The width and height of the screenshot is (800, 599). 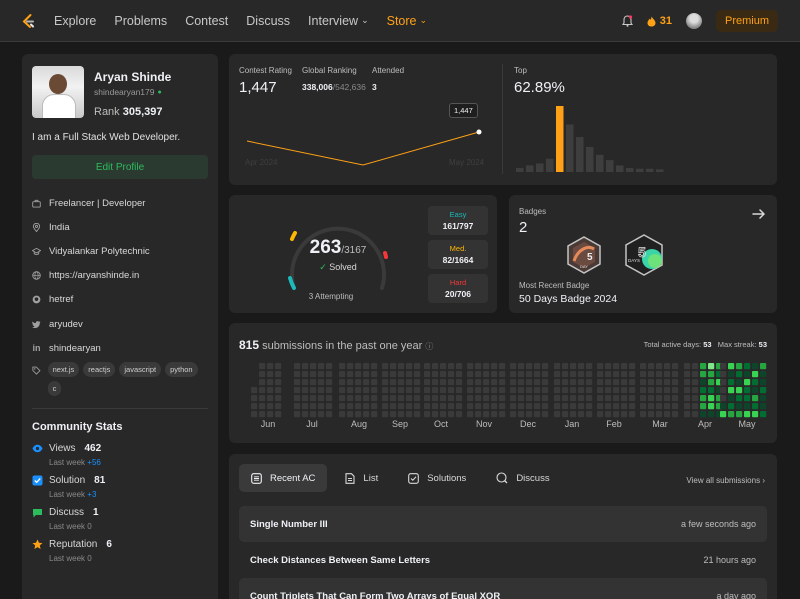 What do you see at coordinates (361, 478) in the screenshot?
I see `tab-list: List` at bounding box center [361, 478].